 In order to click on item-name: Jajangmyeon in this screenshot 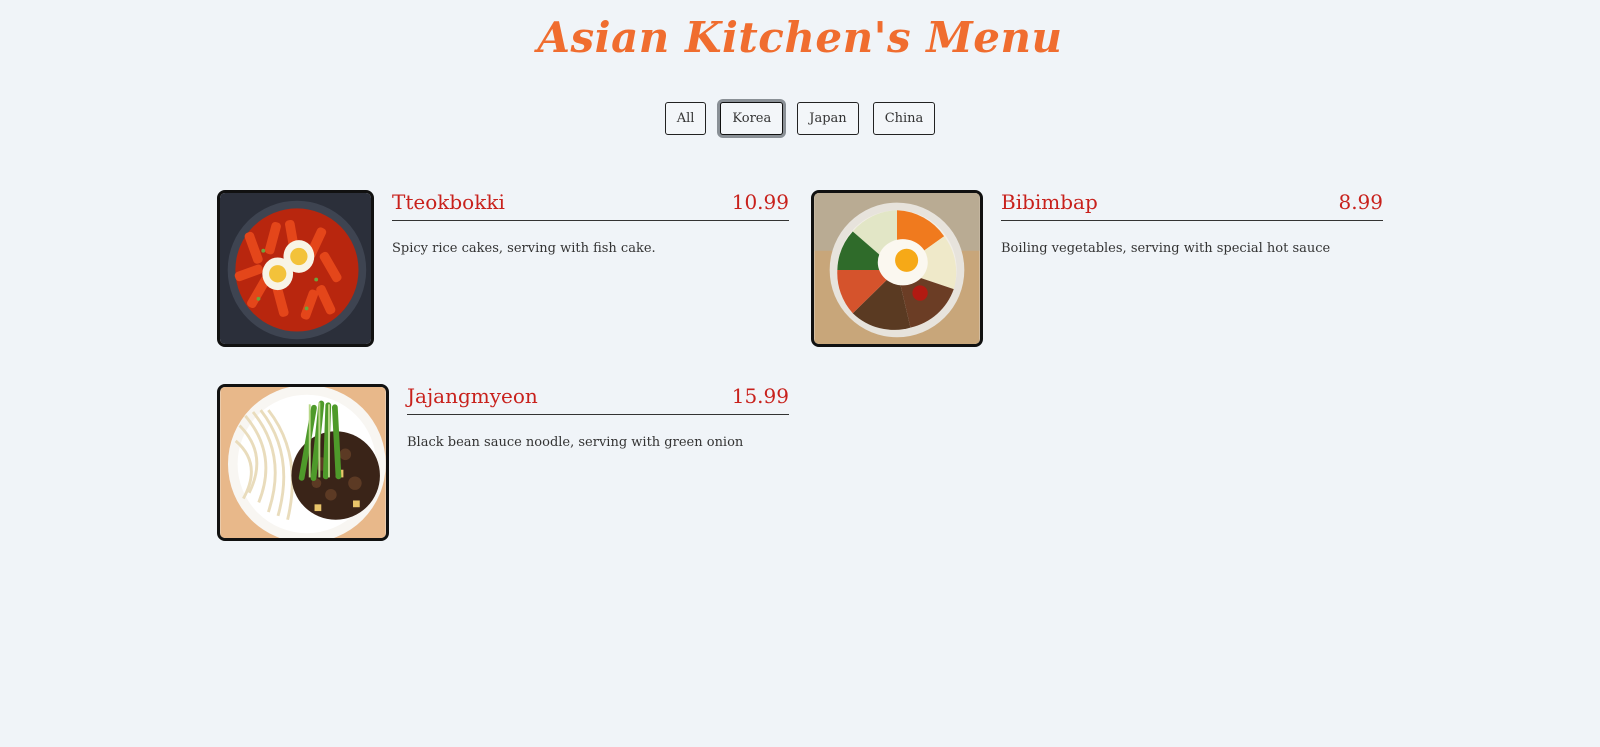, I will do `click(472, 396)`.